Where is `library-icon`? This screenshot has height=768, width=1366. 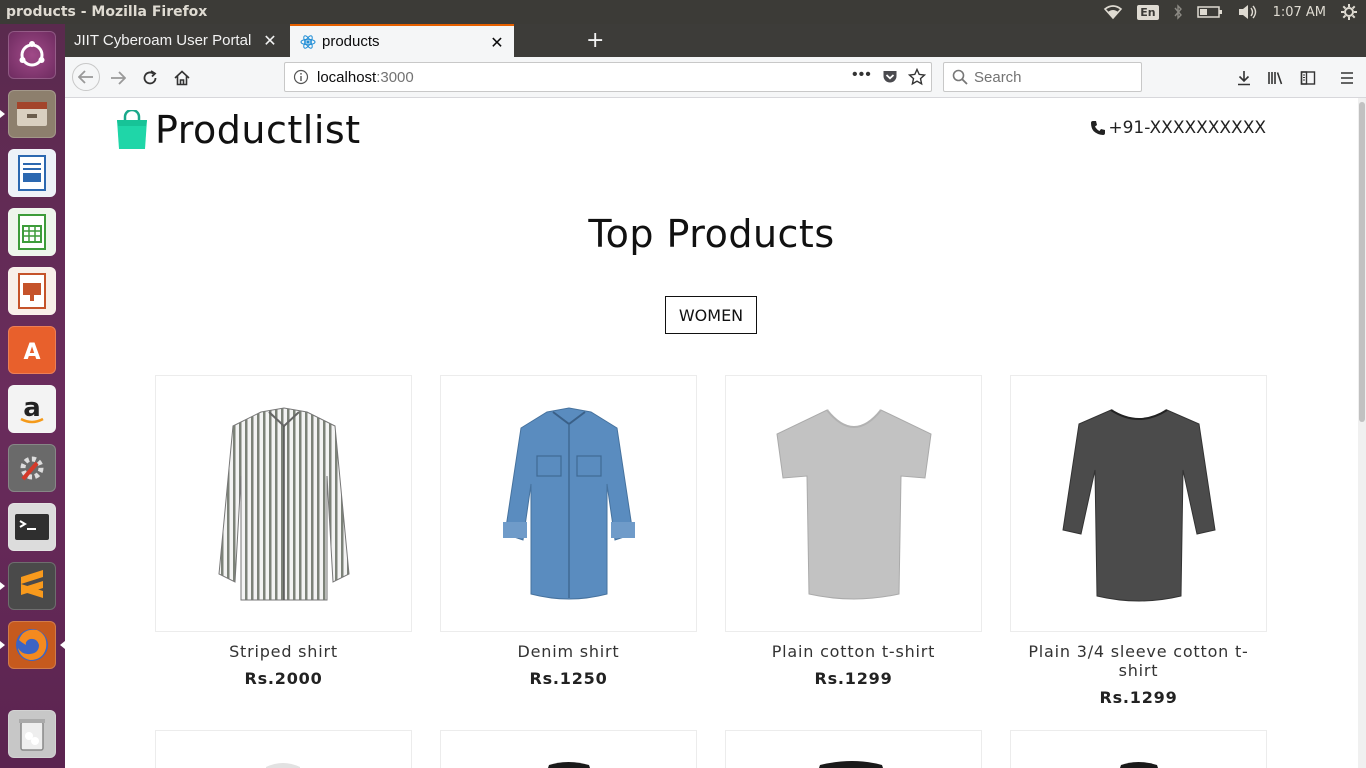
library-icon is located at coordinates (1275, 78).